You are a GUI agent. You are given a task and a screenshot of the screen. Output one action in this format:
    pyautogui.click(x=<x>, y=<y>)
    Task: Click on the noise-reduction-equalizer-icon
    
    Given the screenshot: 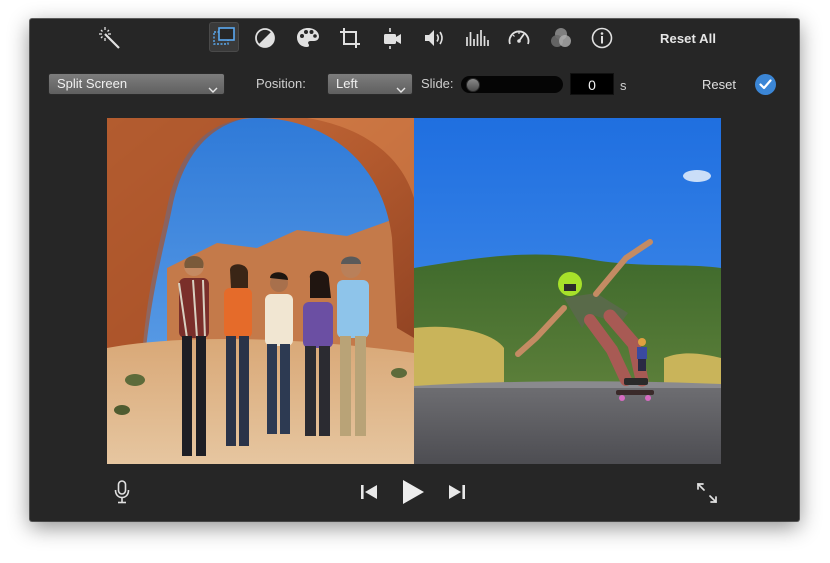 What is the action you would take?
    pyautogui.click(x=477, y=38)
    